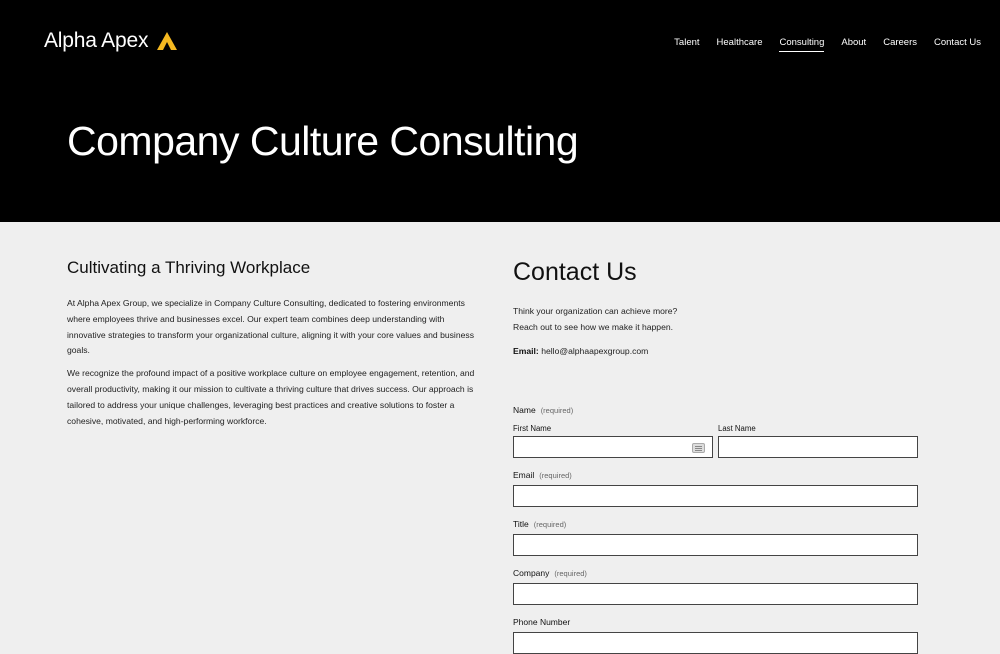  Describe the element at coordinates (715, 441) in the screenshot. I see `name-row: First Name Last Name` at that location.